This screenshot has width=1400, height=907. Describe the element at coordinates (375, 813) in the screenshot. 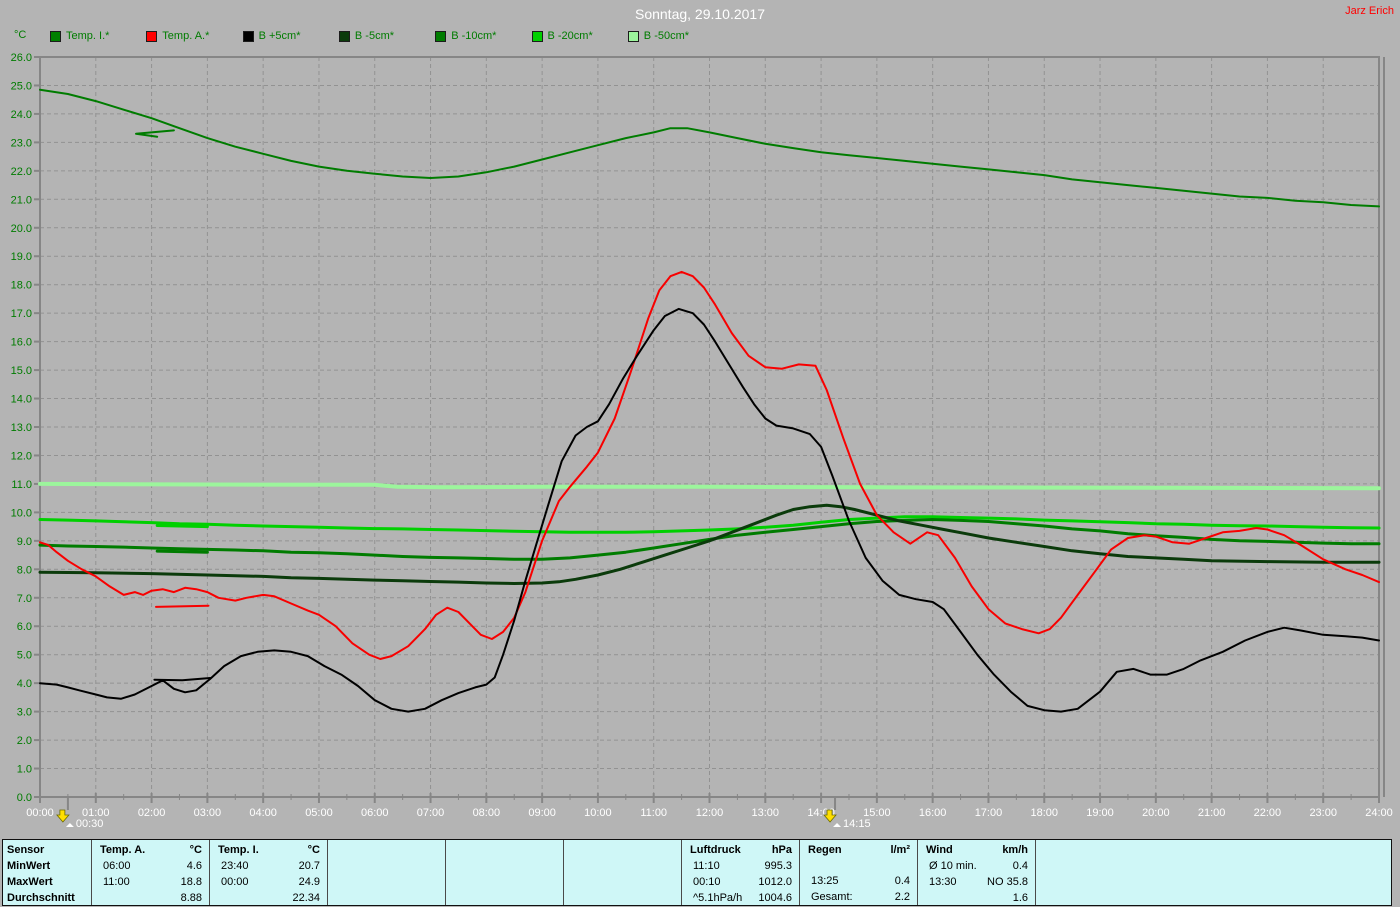

I see `x-axis-label: 06:00` at that location.